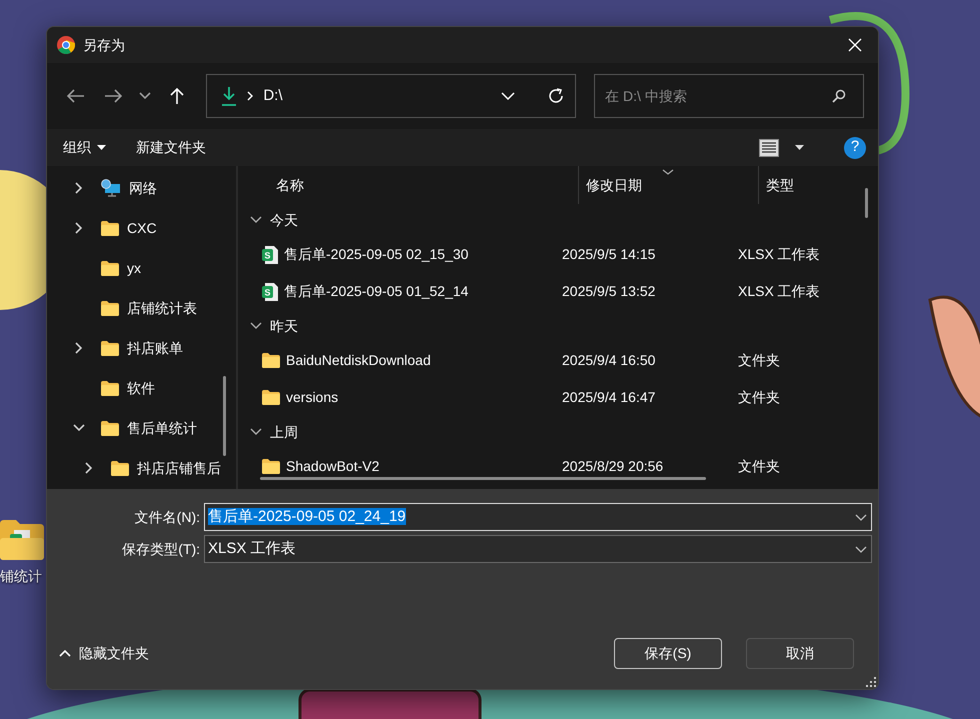 The image size is (980, 719). I want to click on search-icon, so click(839, 96).